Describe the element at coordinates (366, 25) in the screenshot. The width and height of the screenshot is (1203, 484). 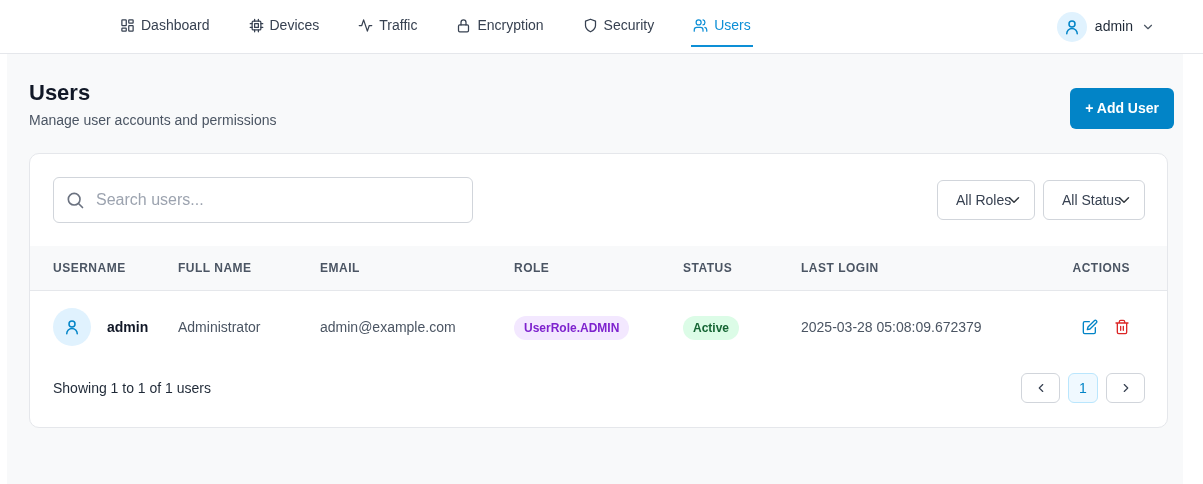
I see `pulse-icon` at that location.